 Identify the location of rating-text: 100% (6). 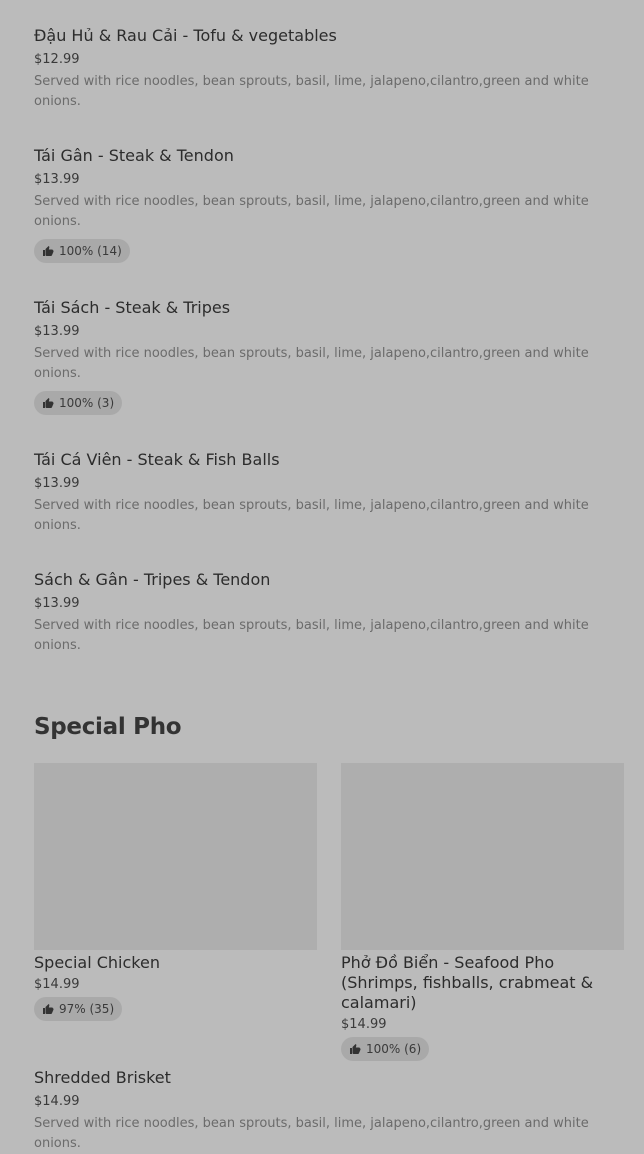
(394, 1049).